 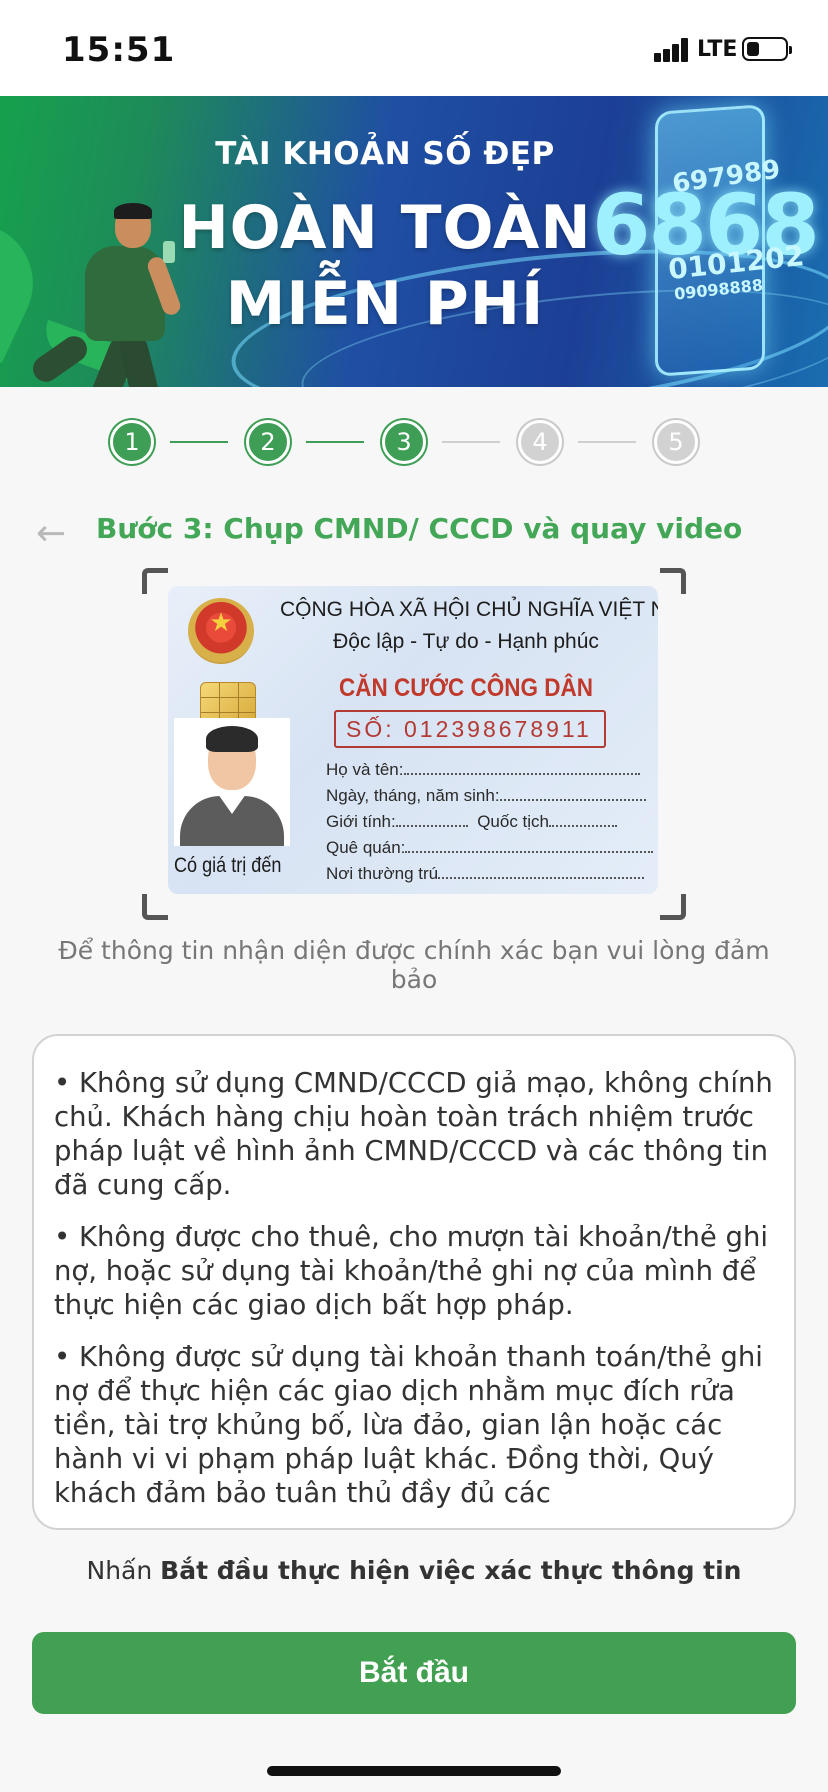 I want to click on step-3: 3, so click(x=404, y=442).